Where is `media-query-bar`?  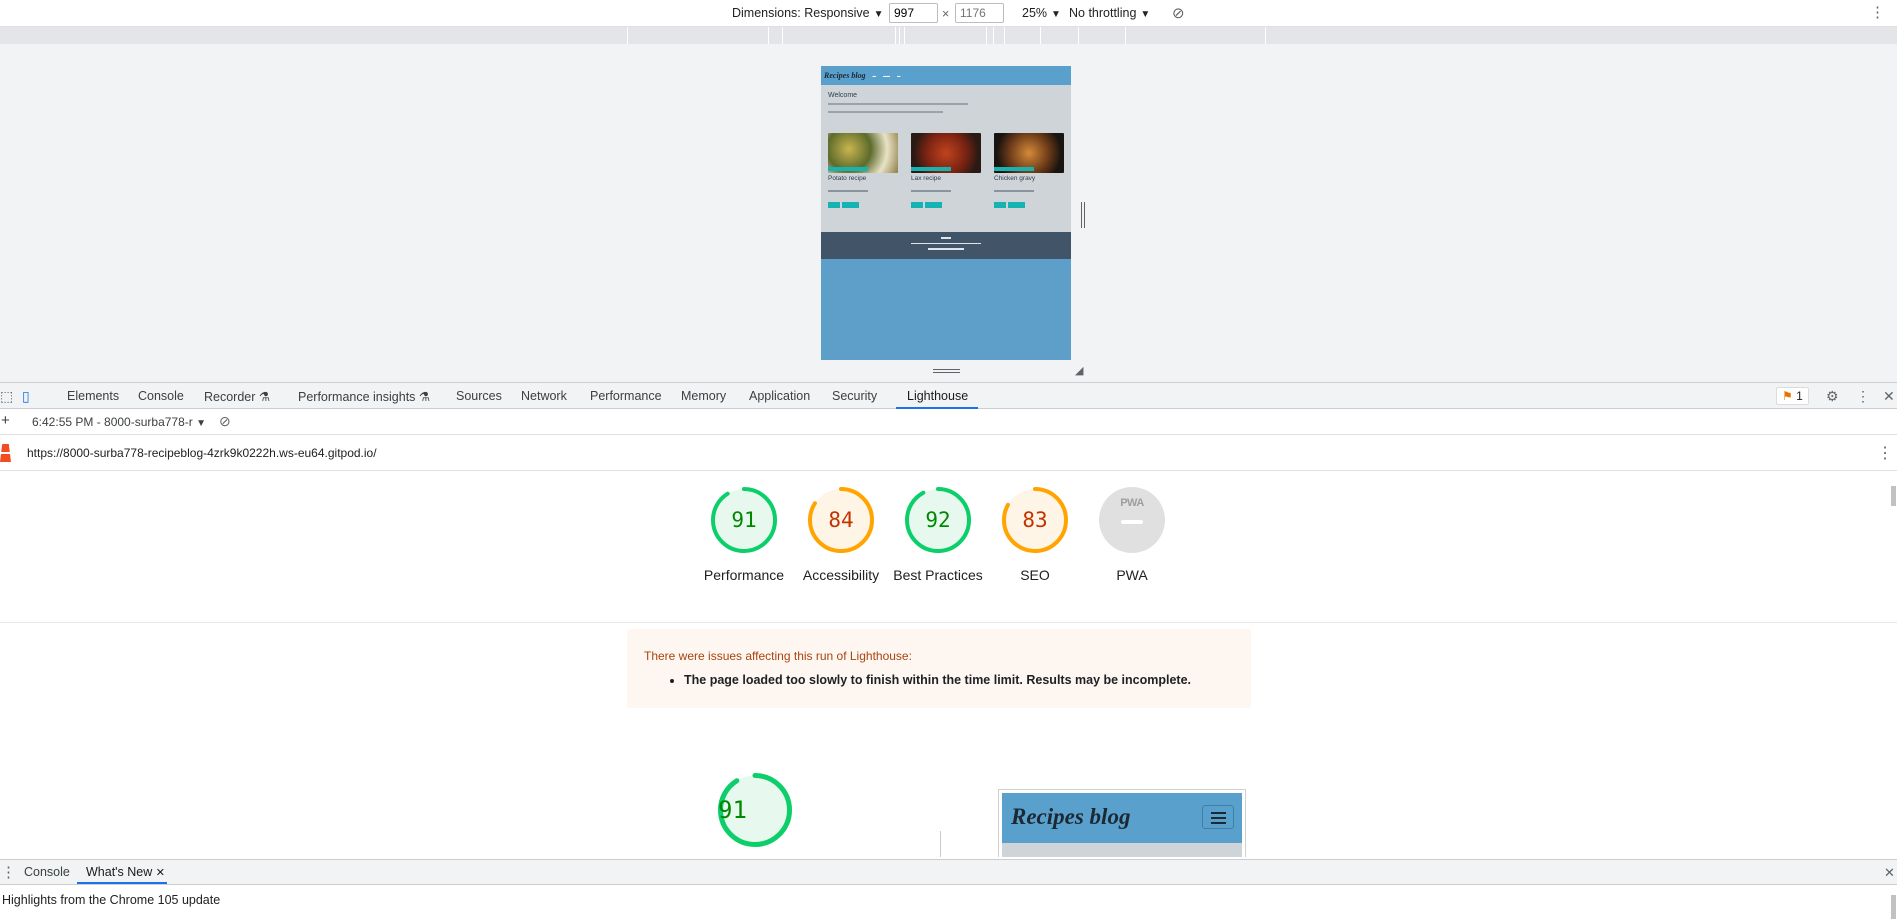 media-query-bar is located at coordinates (948, 35).